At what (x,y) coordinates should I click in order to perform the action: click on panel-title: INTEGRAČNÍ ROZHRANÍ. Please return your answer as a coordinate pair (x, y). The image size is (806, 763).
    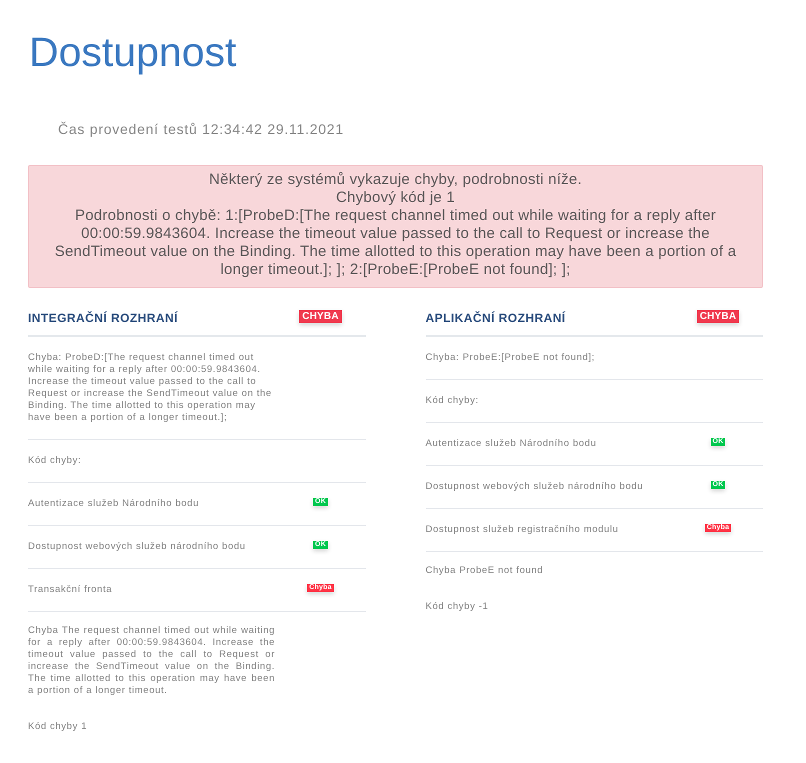
    Looking at the image, I should click on (103, 317).